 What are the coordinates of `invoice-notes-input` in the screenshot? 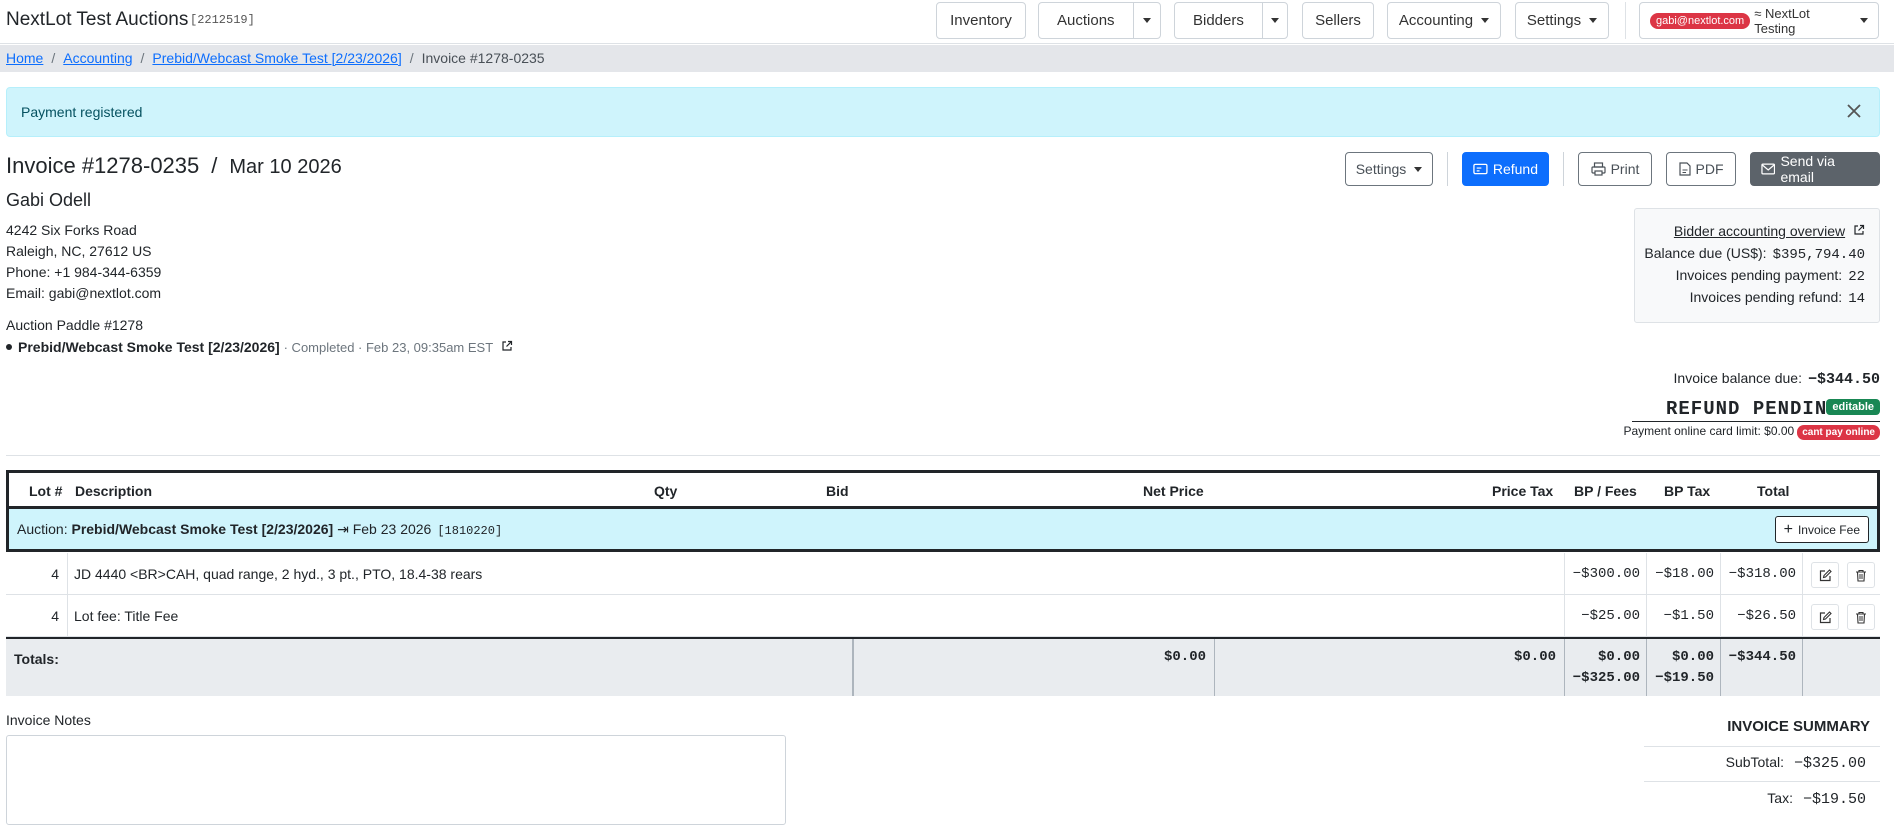 It's located at (396, 780).